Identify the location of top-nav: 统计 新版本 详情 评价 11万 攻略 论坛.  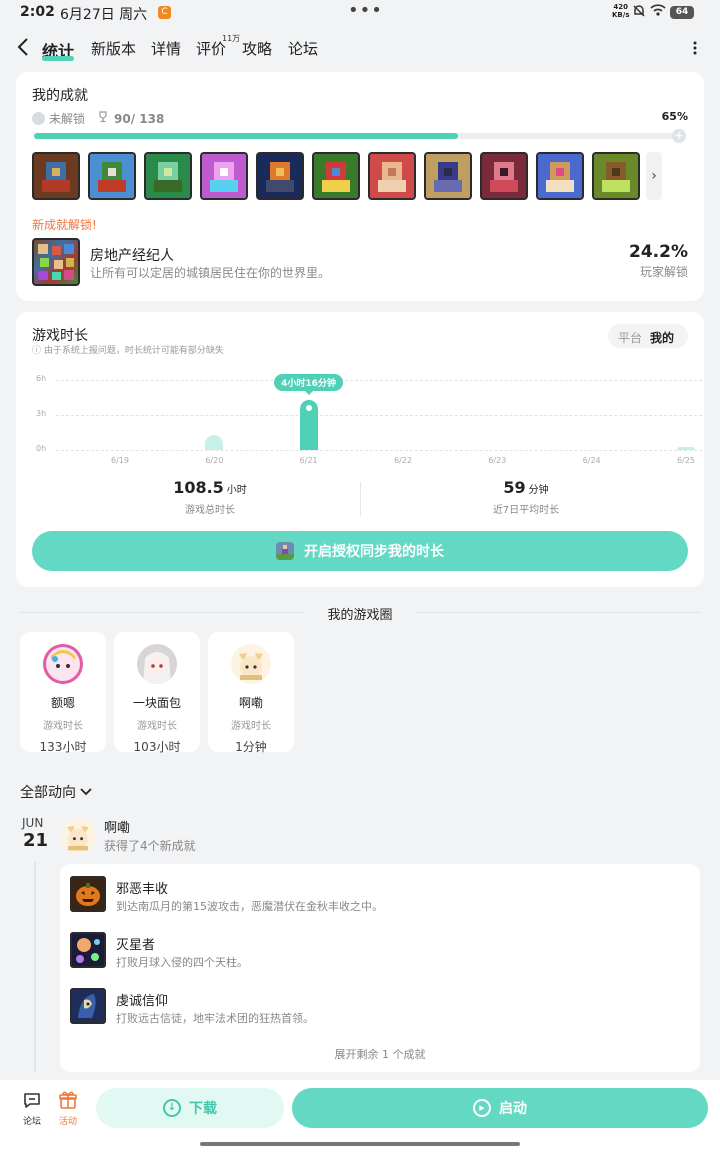
(360, 48).